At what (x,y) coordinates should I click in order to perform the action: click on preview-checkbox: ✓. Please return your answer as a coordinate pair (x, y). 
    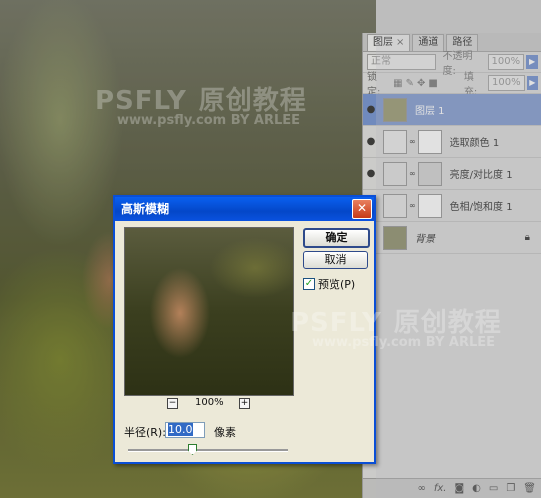
    Looking at the image, I should click on (309, 284).